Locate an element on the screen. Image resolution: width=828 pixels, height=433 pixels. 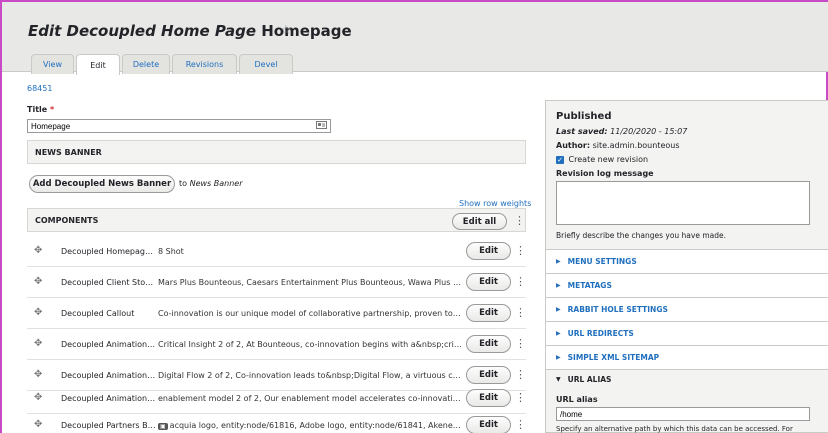
author: Author: site.admin.bounteous is located at coordinates (618, 145).